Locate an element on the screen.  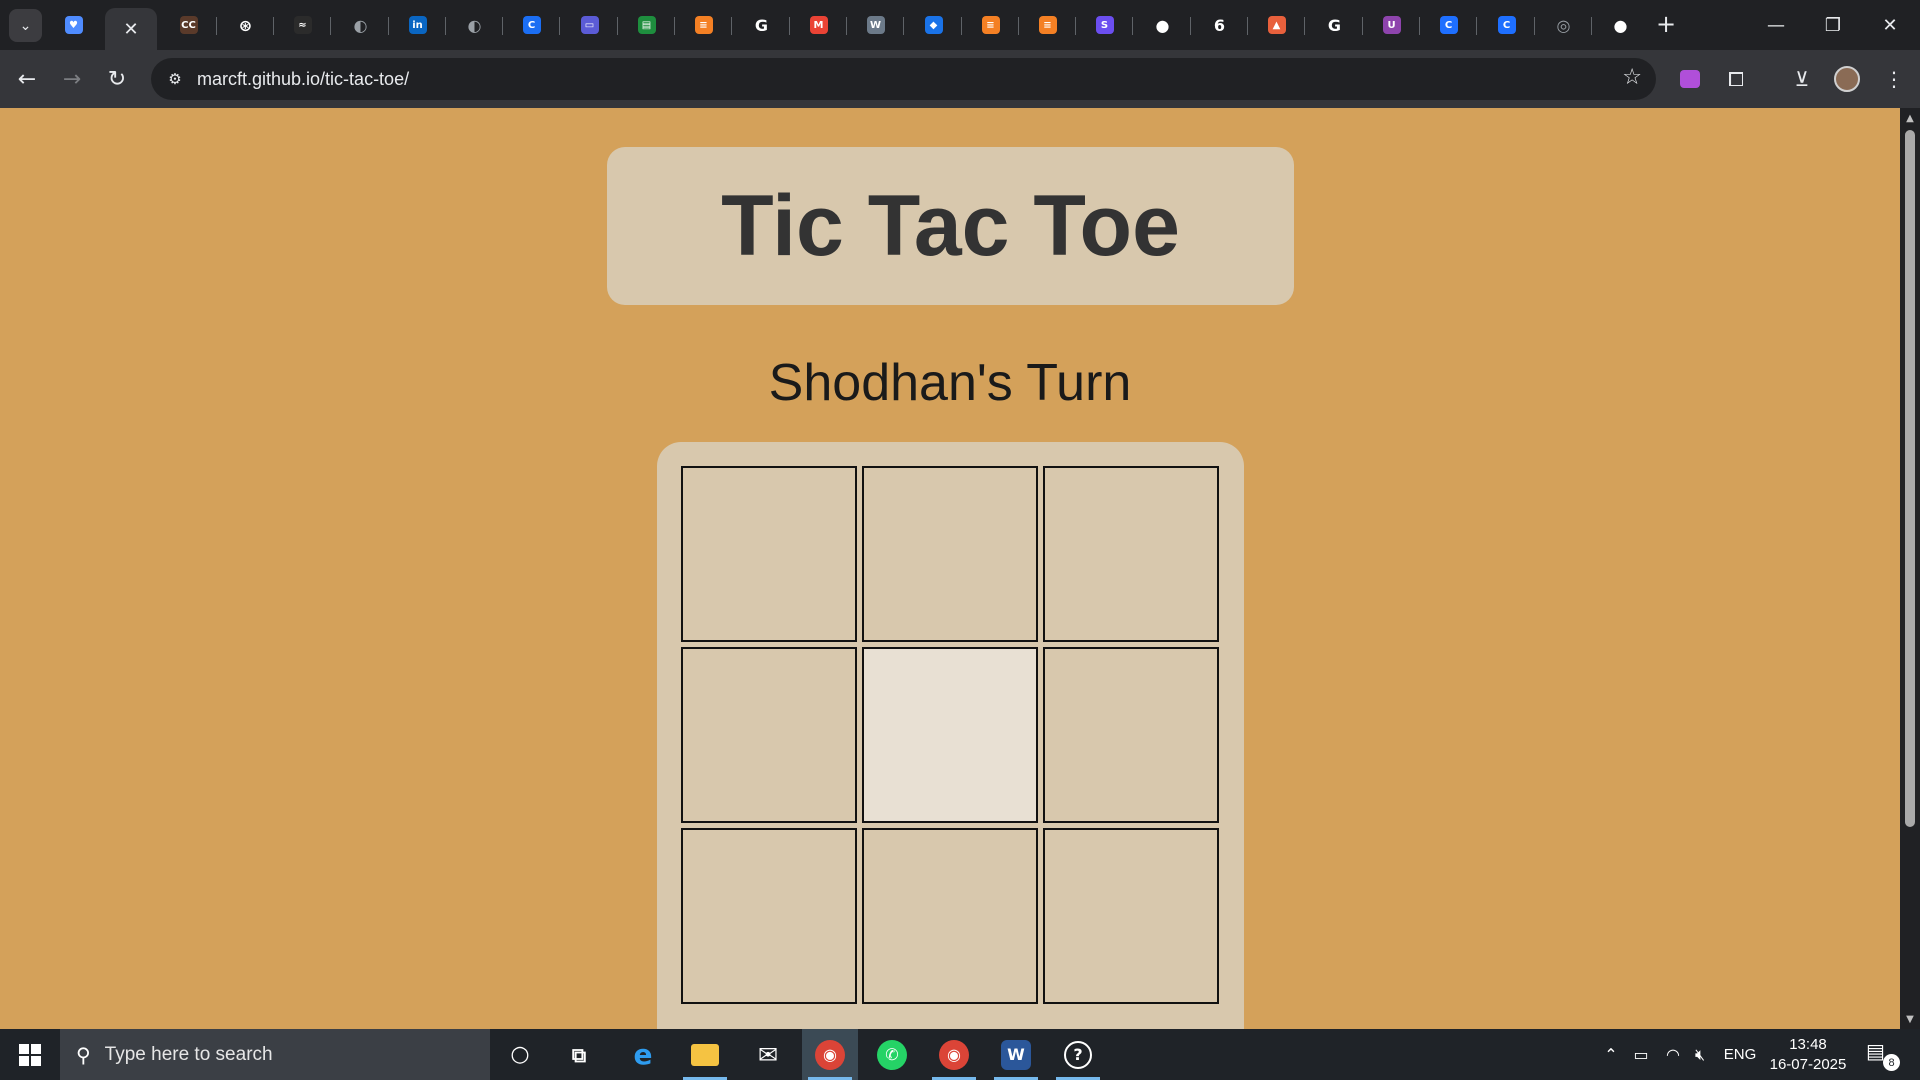
reload-icon: ↻ is located at coordinates (117, 79).